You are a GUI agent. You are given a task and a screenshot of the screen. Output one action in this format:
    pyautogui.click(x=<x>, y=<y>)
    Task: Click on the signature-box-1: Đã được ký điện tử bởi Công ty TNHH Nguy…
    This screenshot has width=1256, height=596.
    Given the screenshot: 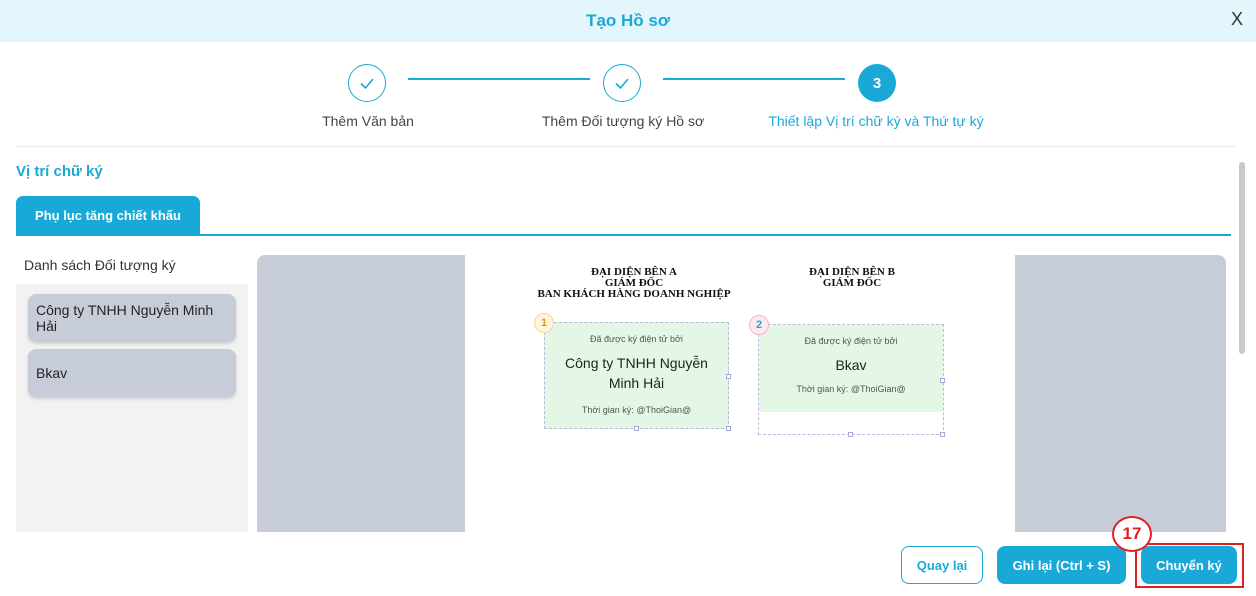 What is the action you would take?
    pyautogui.click(x=636, y=375)
    